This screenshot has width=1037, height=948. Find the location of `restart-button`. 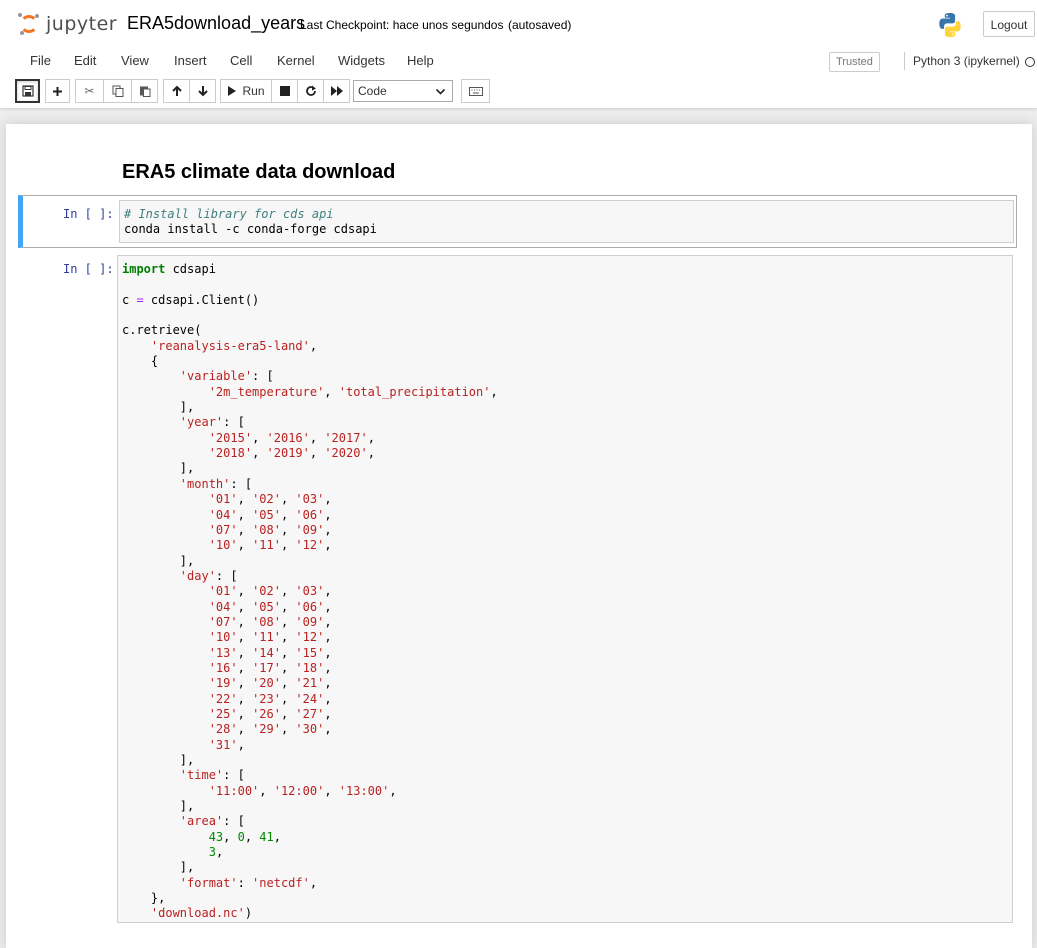

restart-button is located at coordinates (310, 91).